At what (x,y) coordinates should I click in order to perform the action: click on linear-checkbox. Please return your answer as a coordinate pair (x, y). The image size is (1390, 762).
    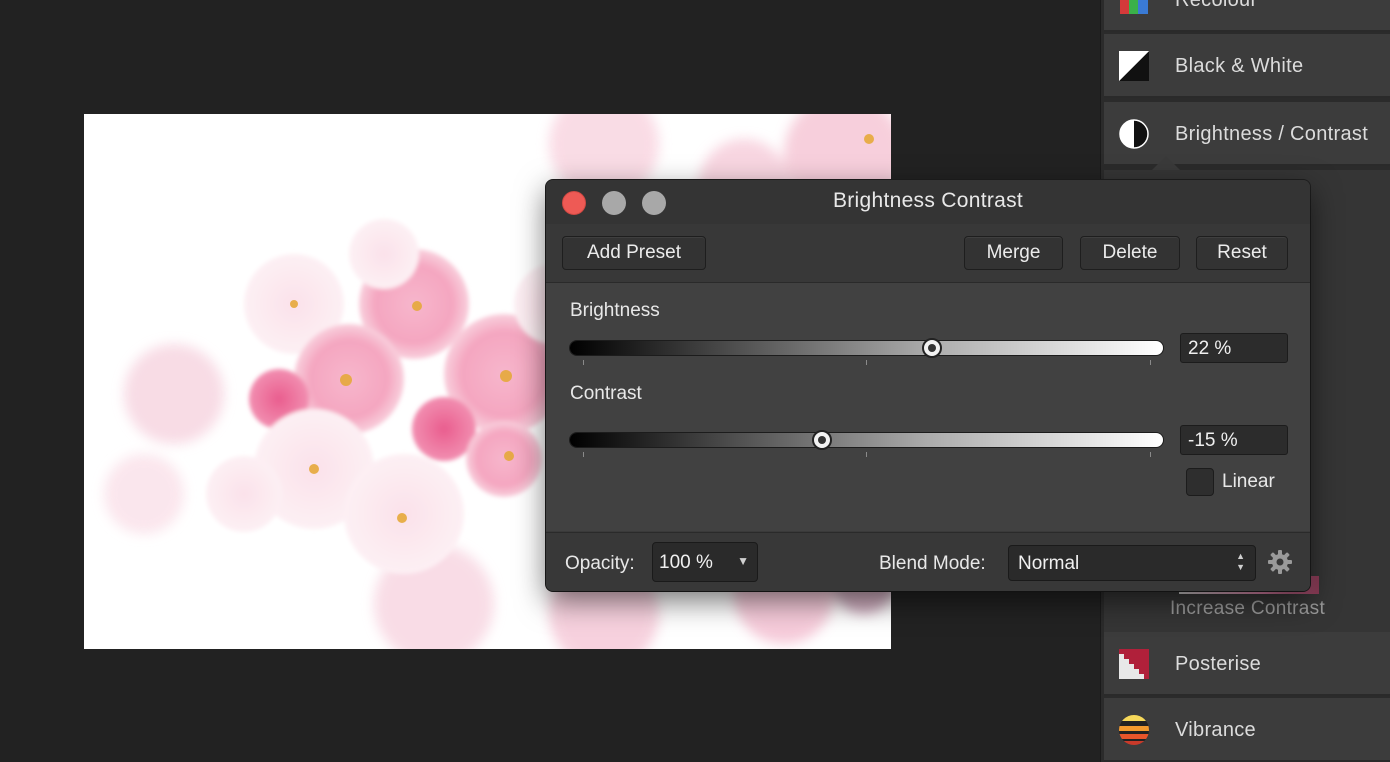
    Looking at the image, I should click on (1200, 482).